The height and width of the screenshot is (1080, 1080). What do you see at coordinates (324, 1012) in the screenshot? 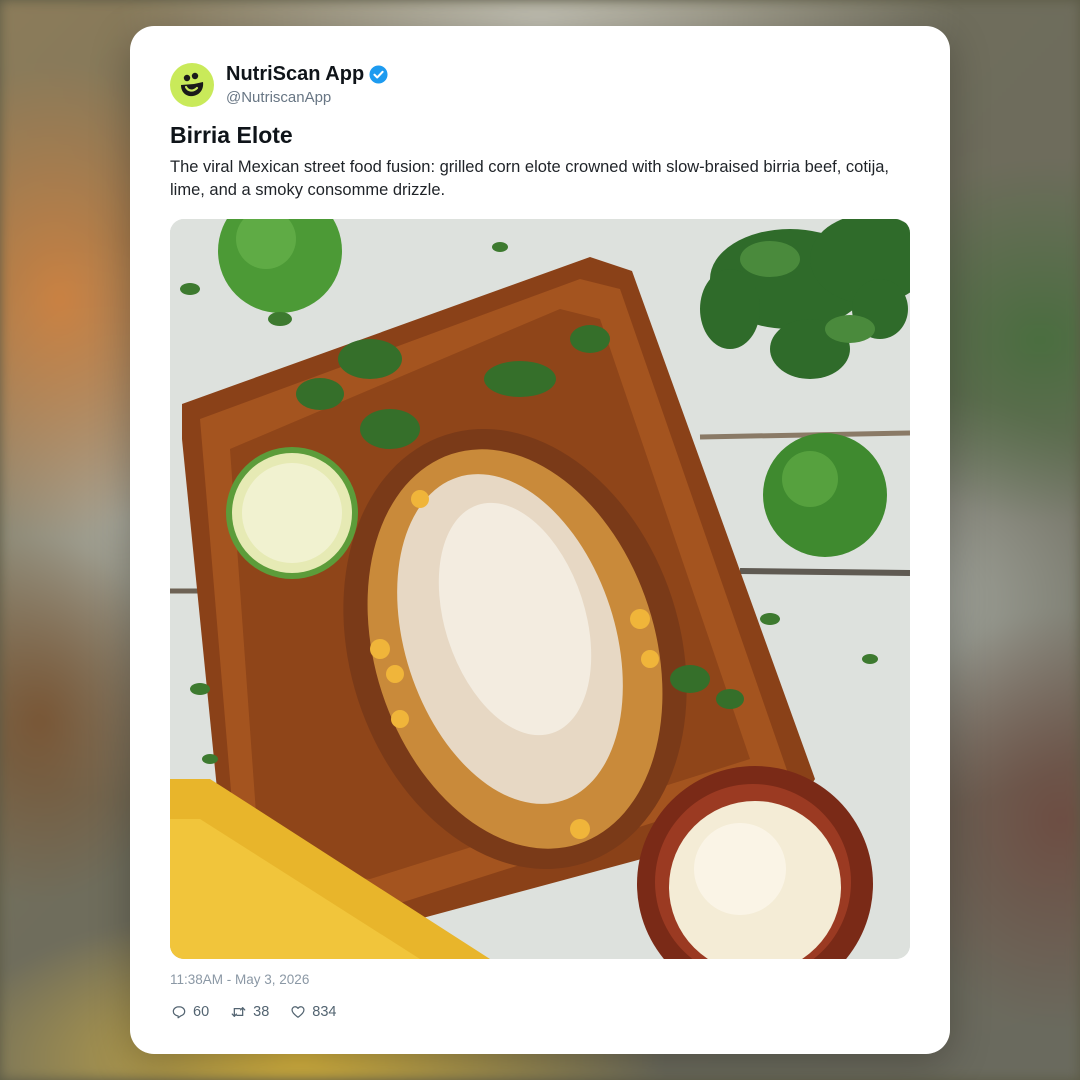
I see `like-count: 834` at bounding box center [324, 1012].